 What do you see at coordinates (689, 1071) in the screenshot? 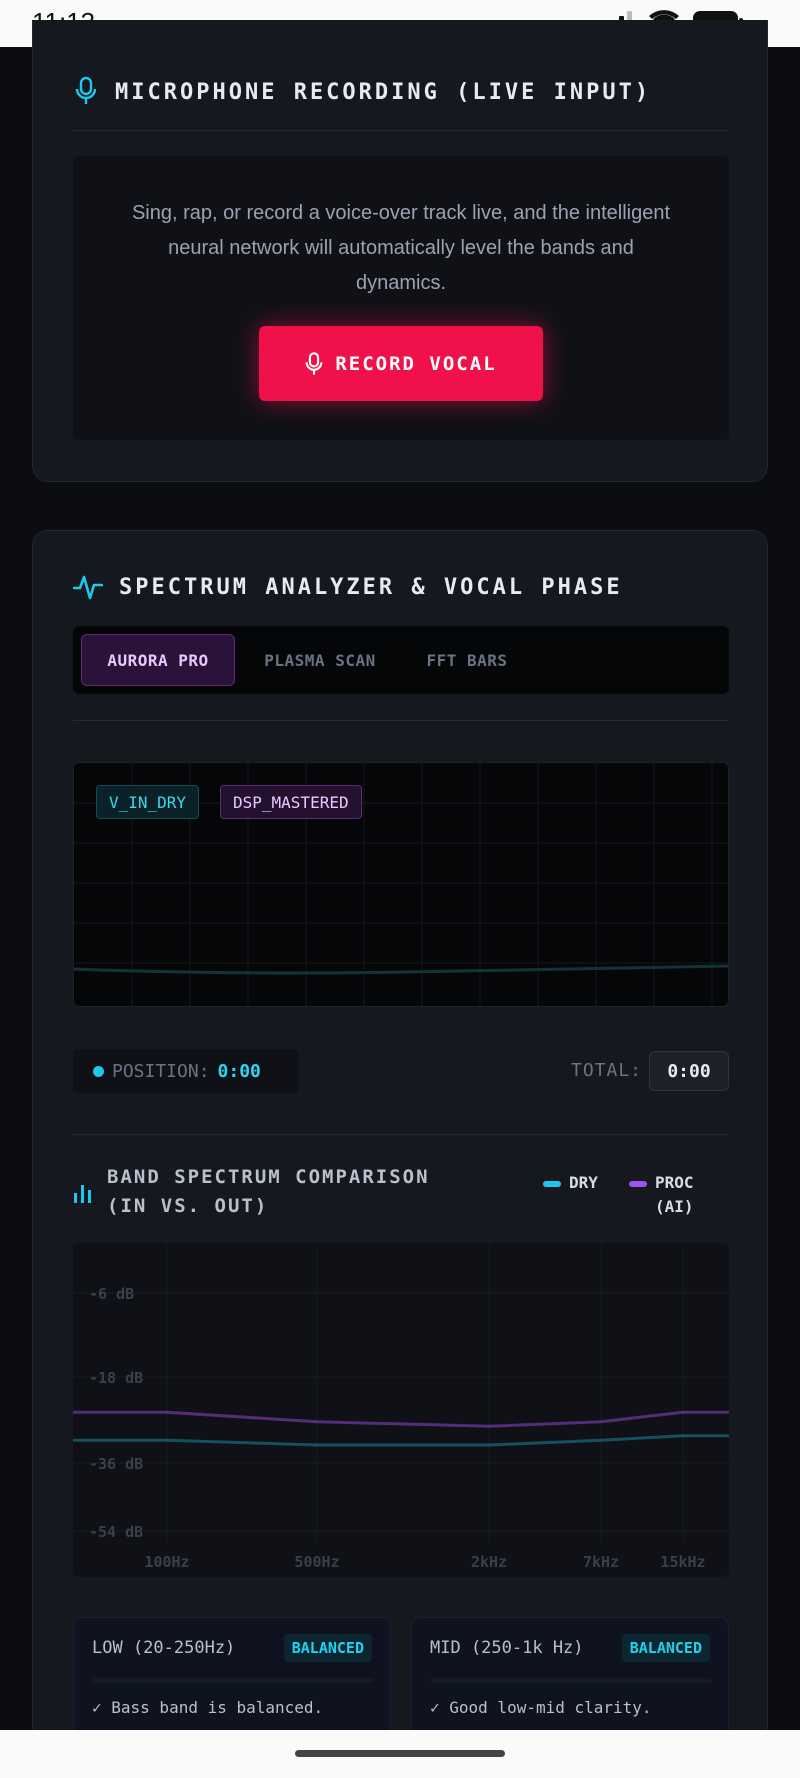
I see `total-duration: 0:00` at bounding box center [689, 1071].